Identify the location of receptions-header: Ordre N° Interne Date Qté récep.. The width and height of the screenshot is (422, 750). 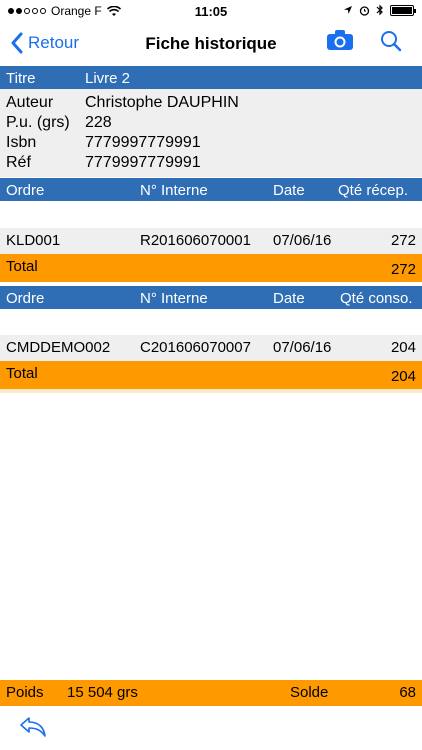
(211, 189).